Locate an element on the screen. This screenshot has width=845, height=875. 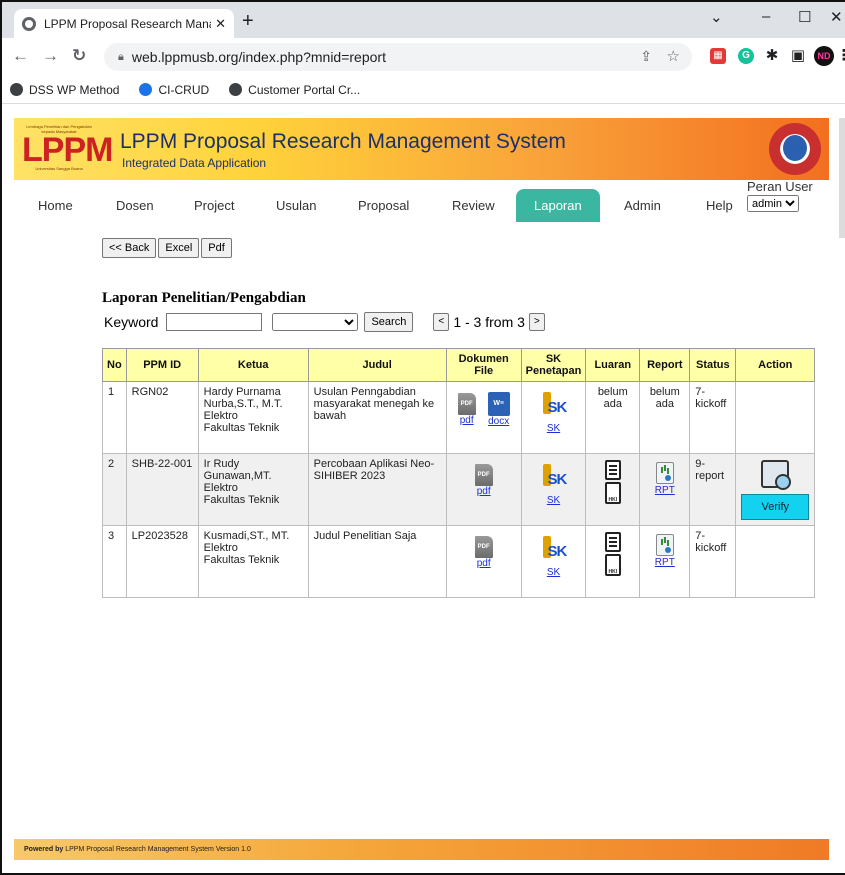
cell-ketua: Kusmadi,ST., MT. Elektro Fakultas Teknik is located at coordinates (253, 561).